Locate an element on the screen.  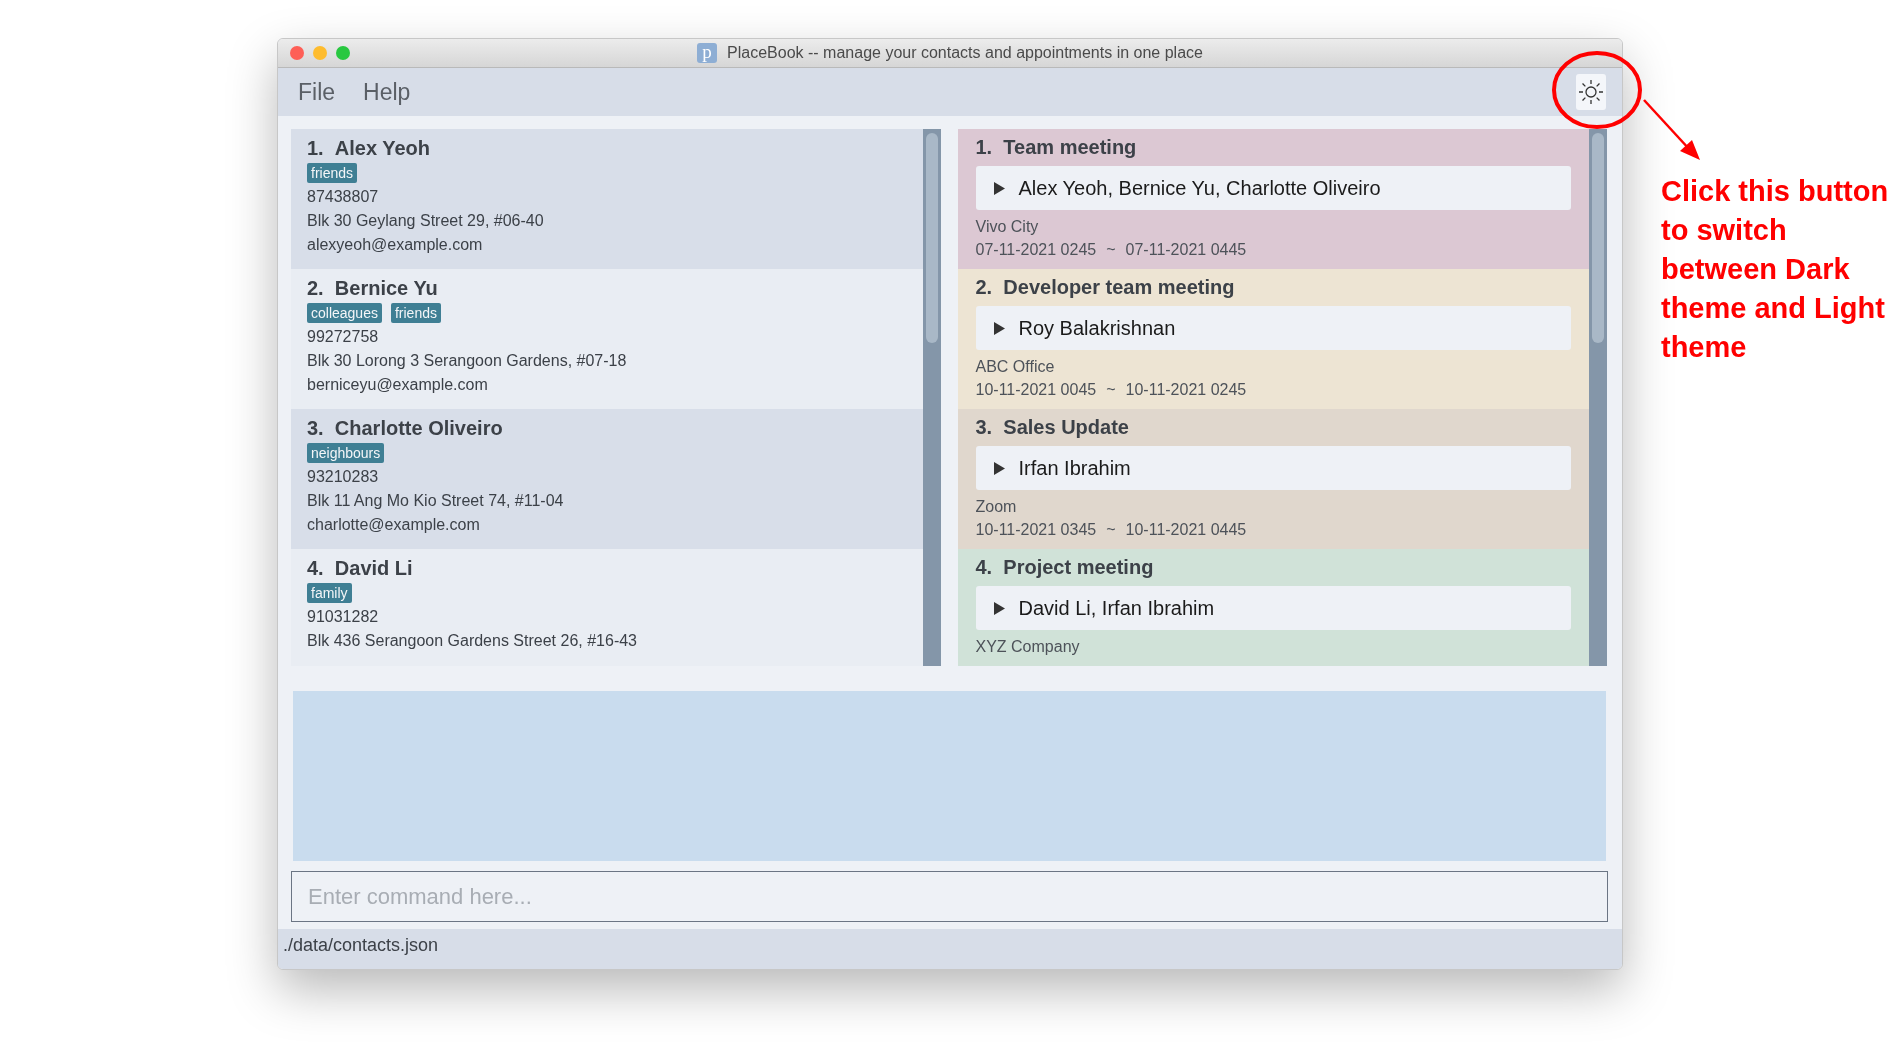
contact-card: 1. Alex Yeoh friends 87438807 Blk 30 Geylang Street 29, #06-40 alexyeoh@example.com is located at coordinates (607, 199).